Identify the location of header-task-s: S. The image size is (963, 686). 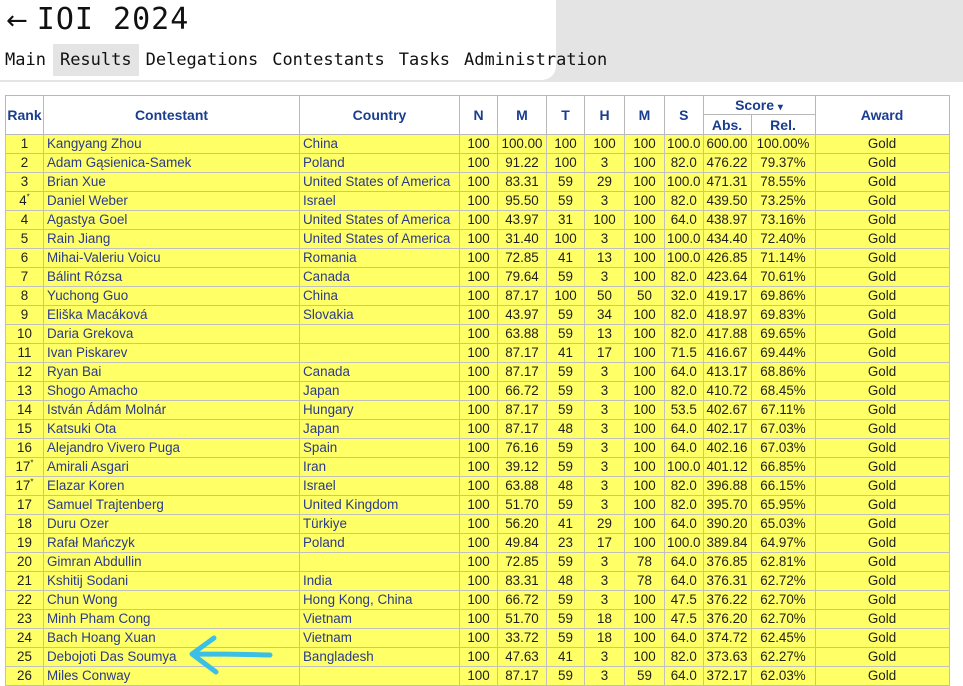
(684, 115).